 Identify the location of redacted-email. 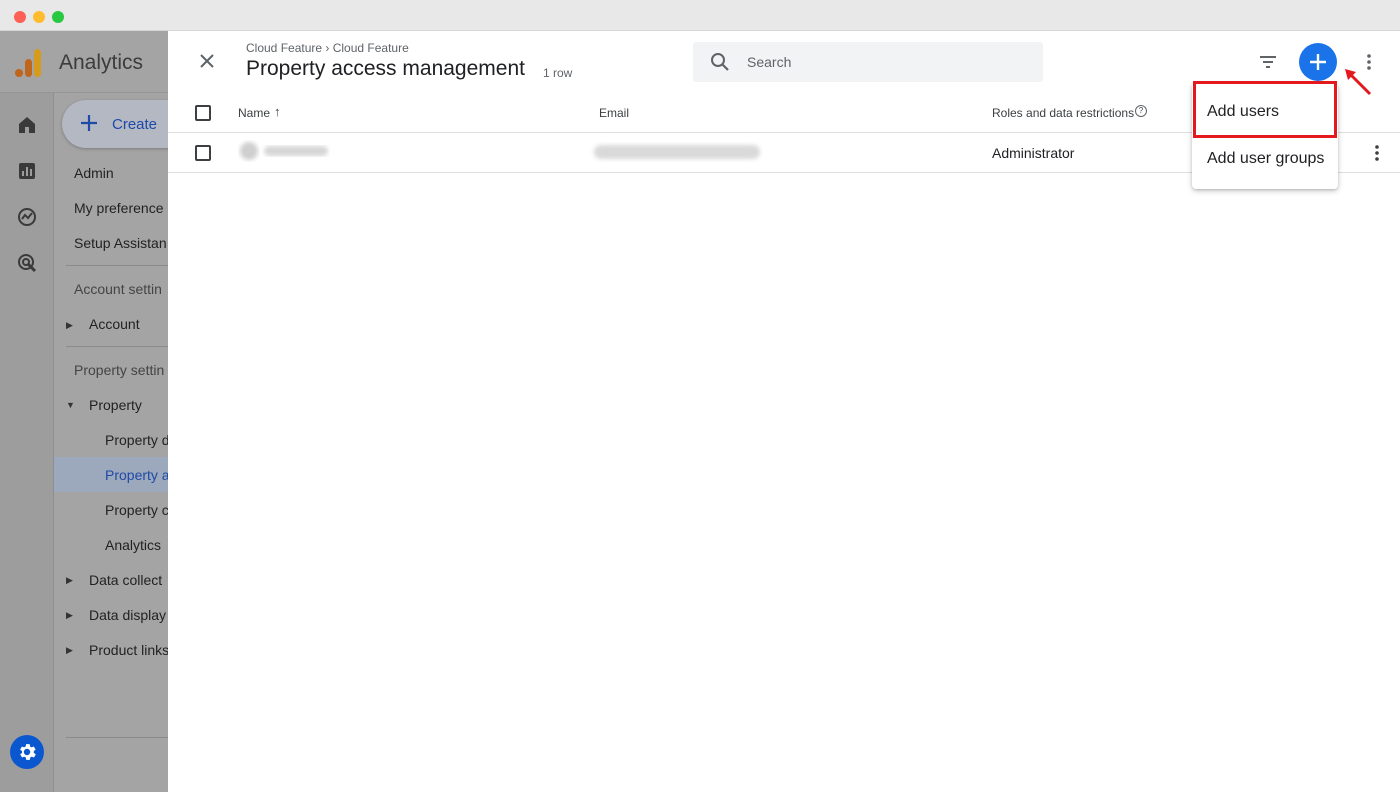
(677, 152).